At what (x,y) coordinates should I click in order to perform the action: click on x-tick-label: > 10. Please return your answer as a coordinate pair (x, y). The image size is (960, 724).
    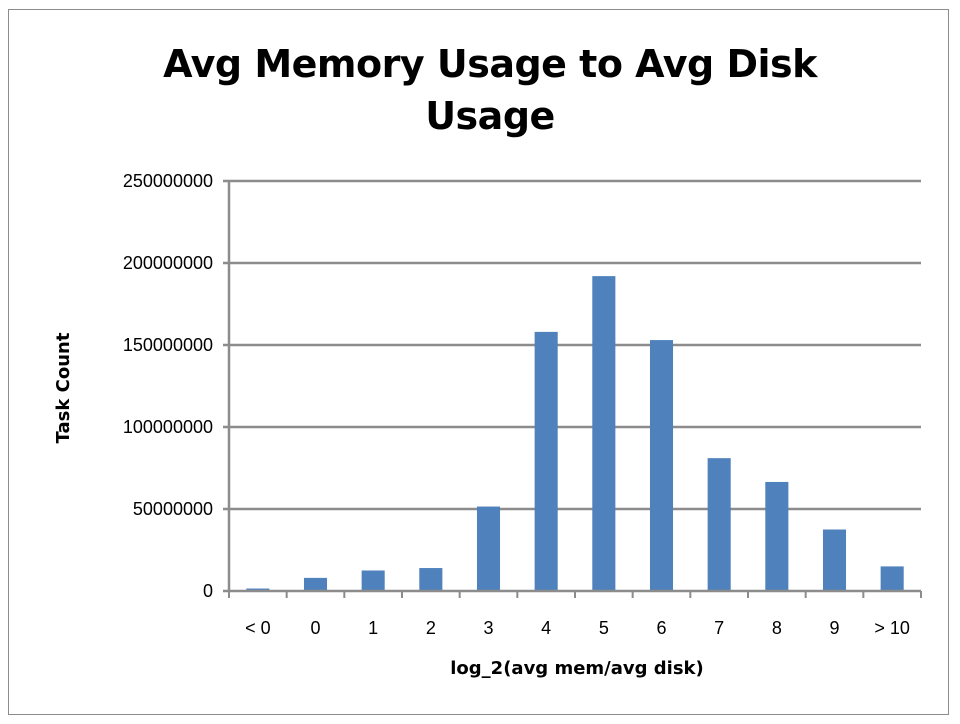
    Looking at the image, I should click on (892, 628).